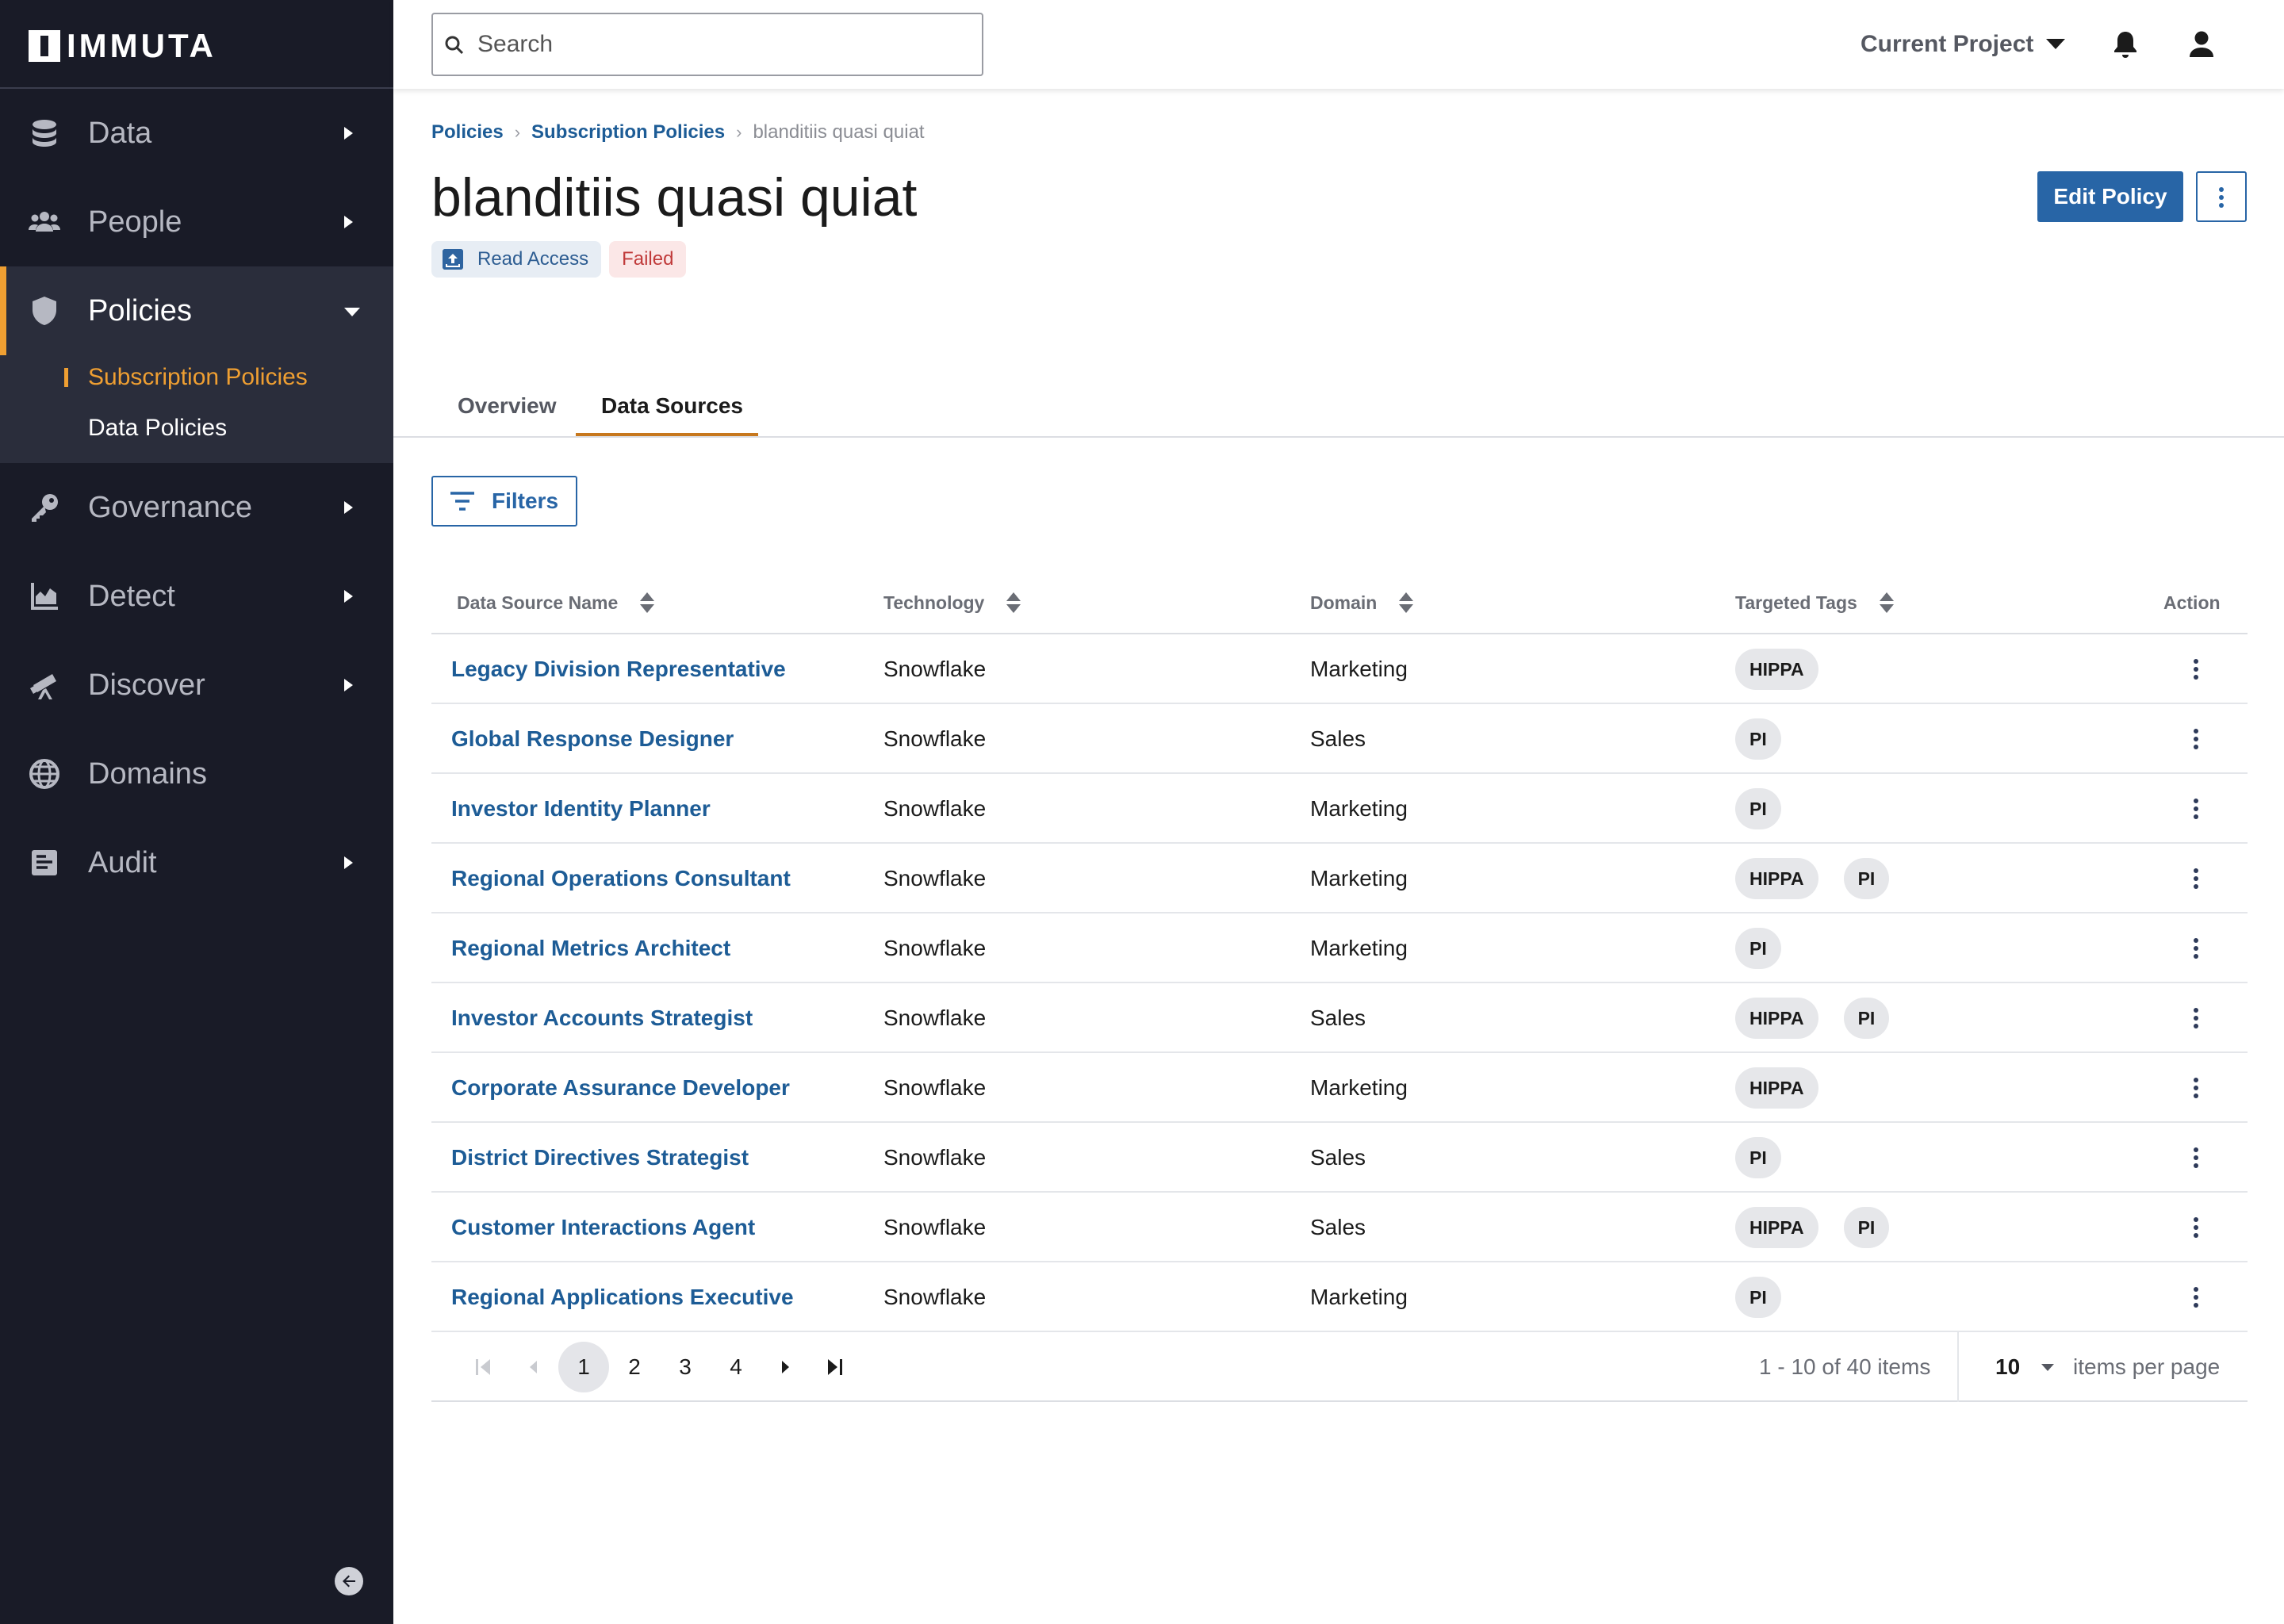 The width and height of the screenshot is (2284, 1624). I want to click on filters-button: Filters, so click(504, 501).